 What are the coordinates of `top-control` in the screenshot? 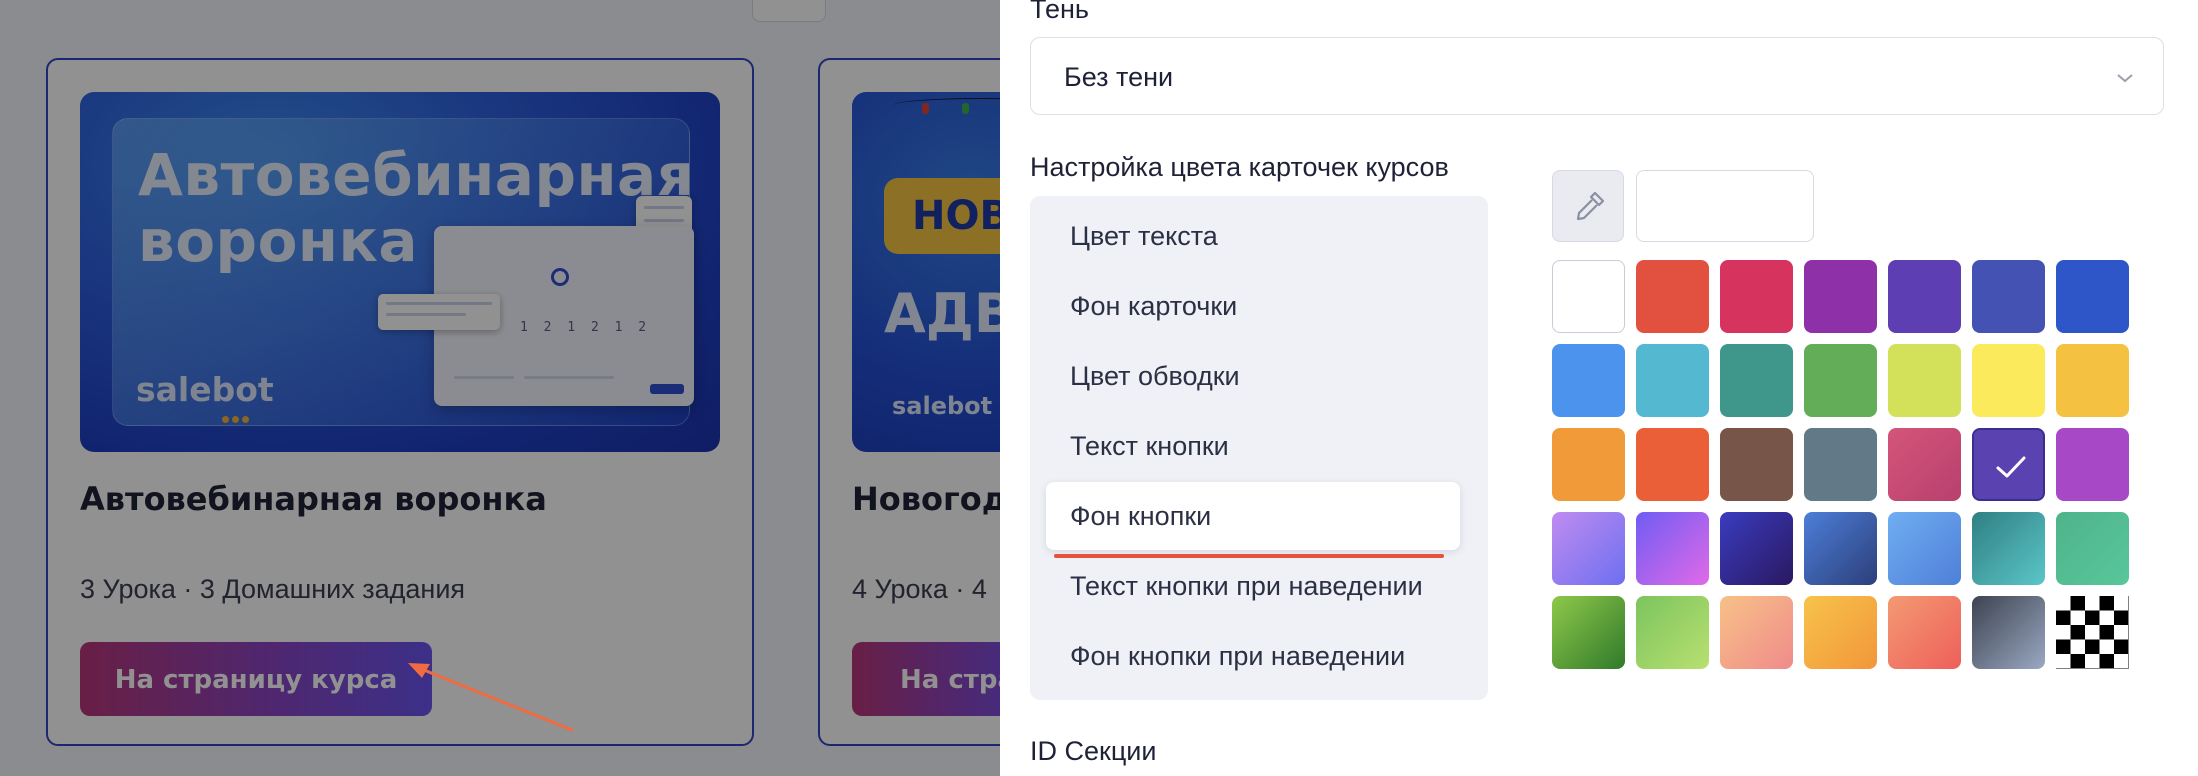 It's located at (789, 11).